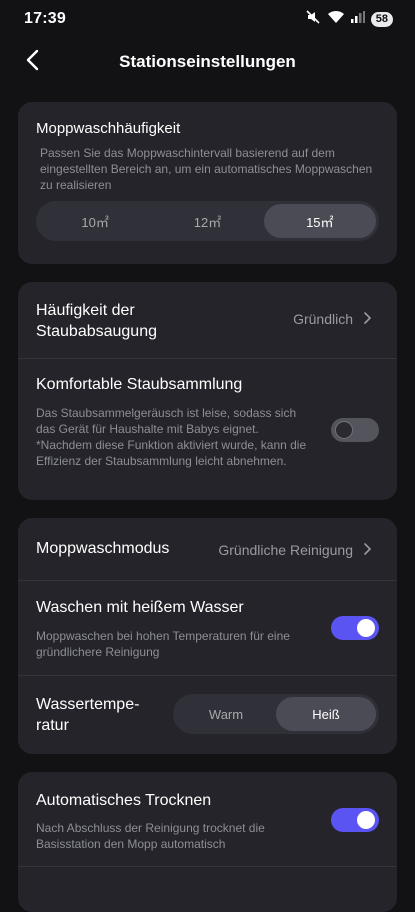  What do you see at coordinates (103, 548) in the screenshot?
I see `mop-wash-mode-title: Moppwaschmodus` at bounding box center [103, 548].